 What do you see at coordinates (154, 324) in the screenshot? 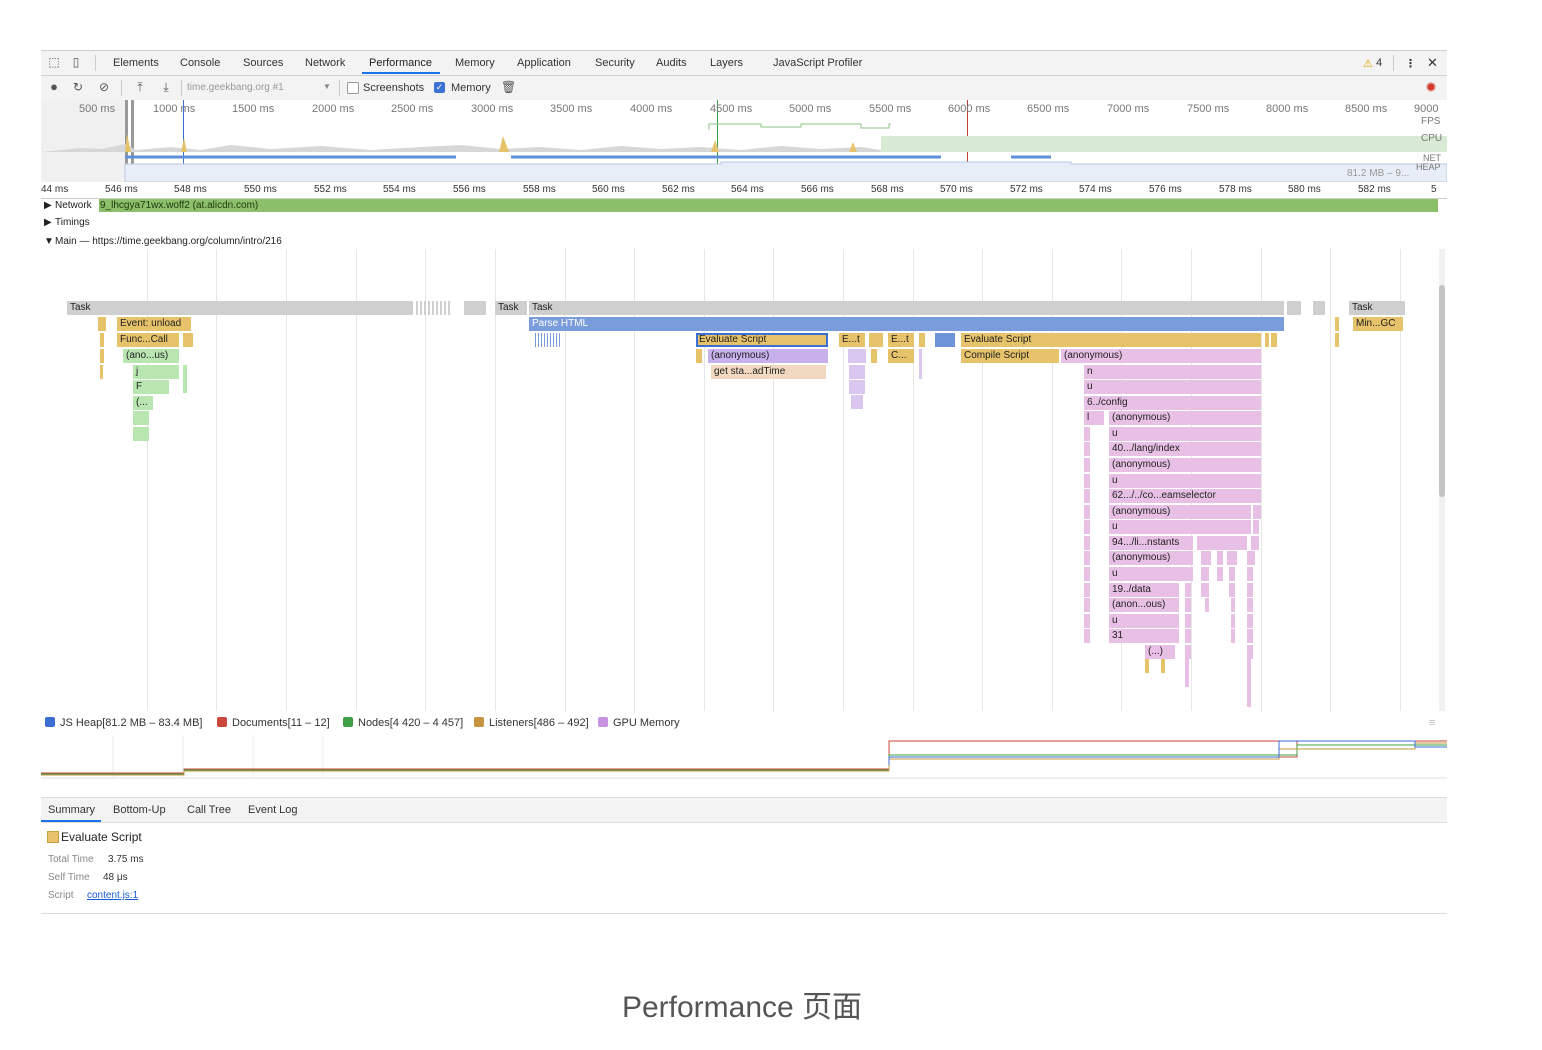
I see `flame-event-unload: Event: unload` at bounding box center [154, 324].